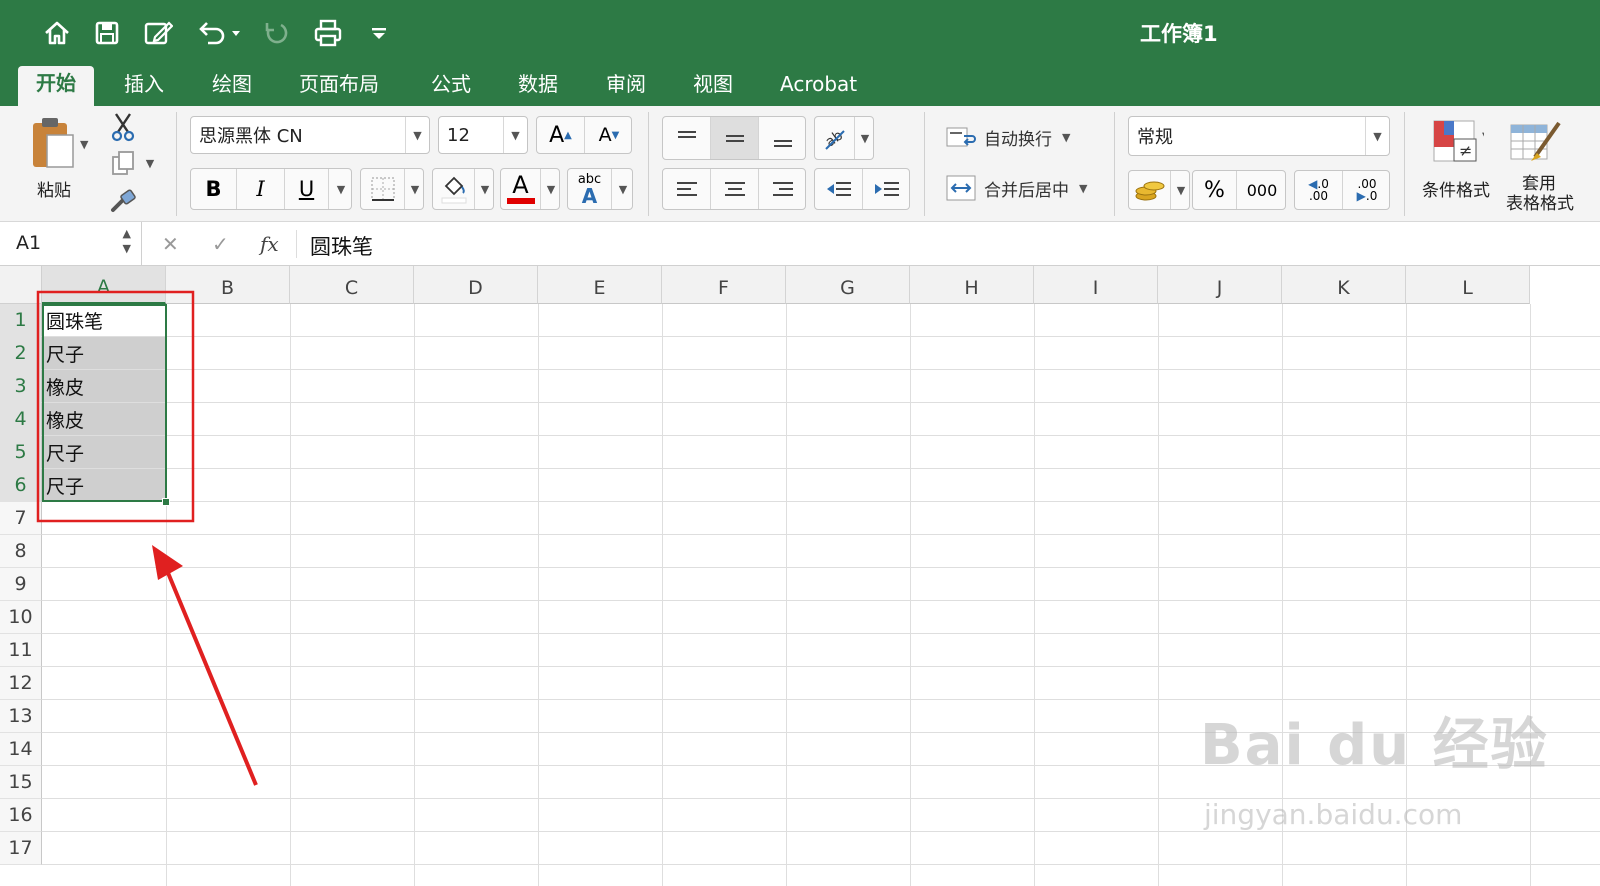 The height and width of the screenshot is (886, 1600). What do you see at coordinates (115, 406) in the screenshot?
I see `highlight-box` at bounding box center [115, 406].